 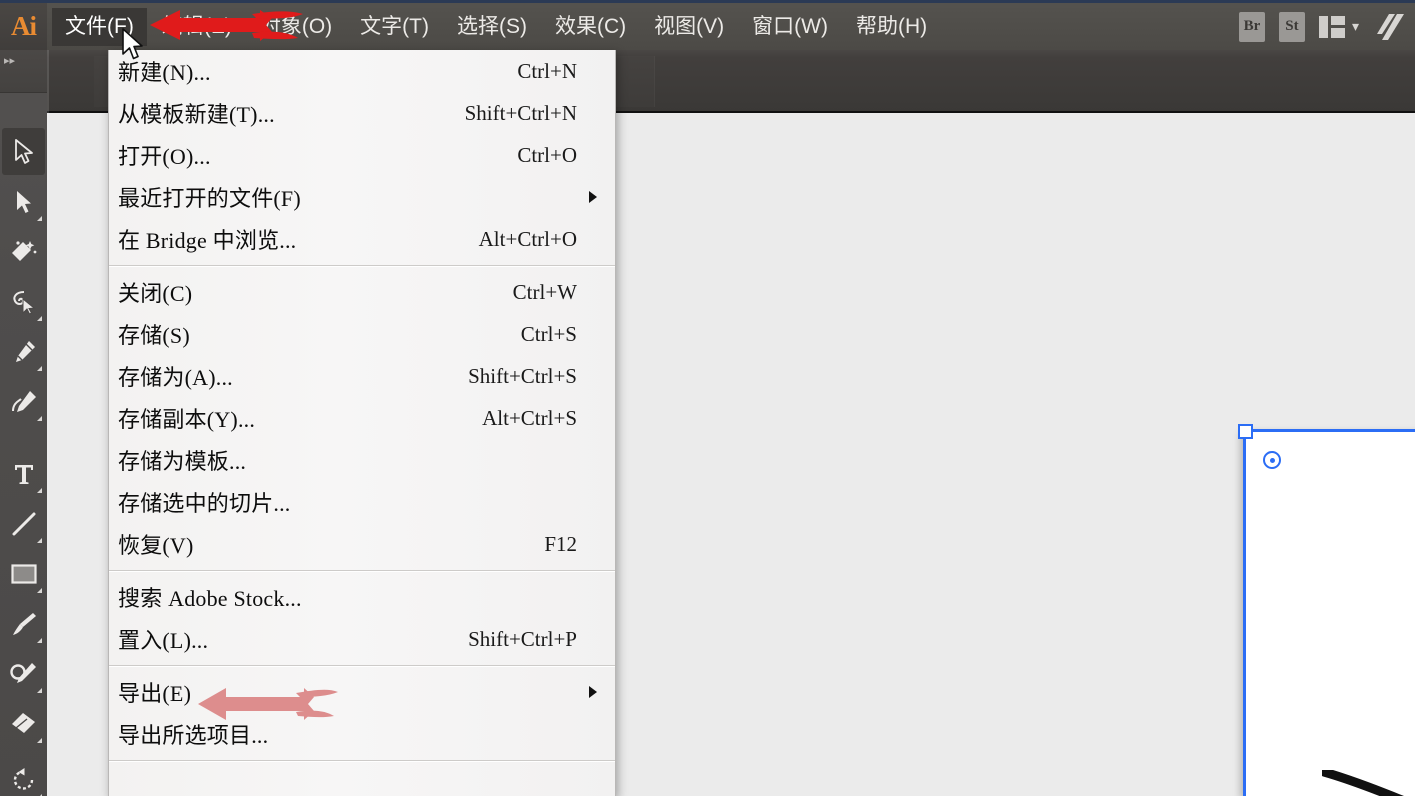 I want to click on rectangle-tool, so click(x=23, y=573).